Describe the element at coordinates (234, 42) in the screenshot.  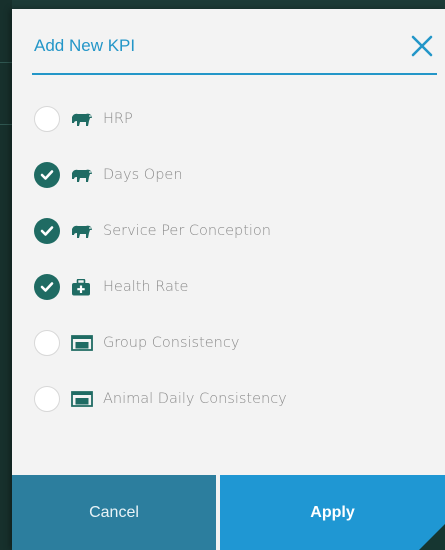
I see `dialog-header: Add New KPI` at that location.